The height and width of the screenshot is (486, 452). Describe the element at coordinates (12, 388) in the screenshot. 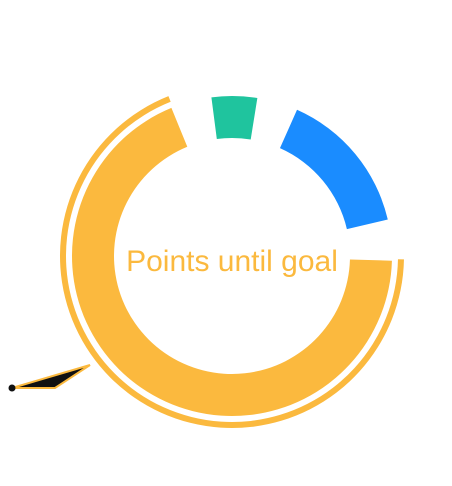

I see `callout-dot` at that location.